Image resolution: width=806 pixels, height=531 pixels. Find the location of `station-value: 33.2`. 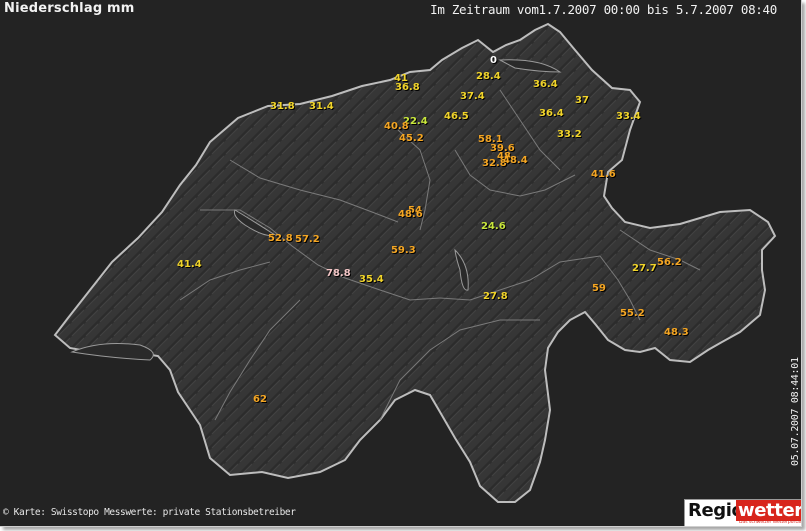

station-value: 33.2 is located at coordinates (569, 134).